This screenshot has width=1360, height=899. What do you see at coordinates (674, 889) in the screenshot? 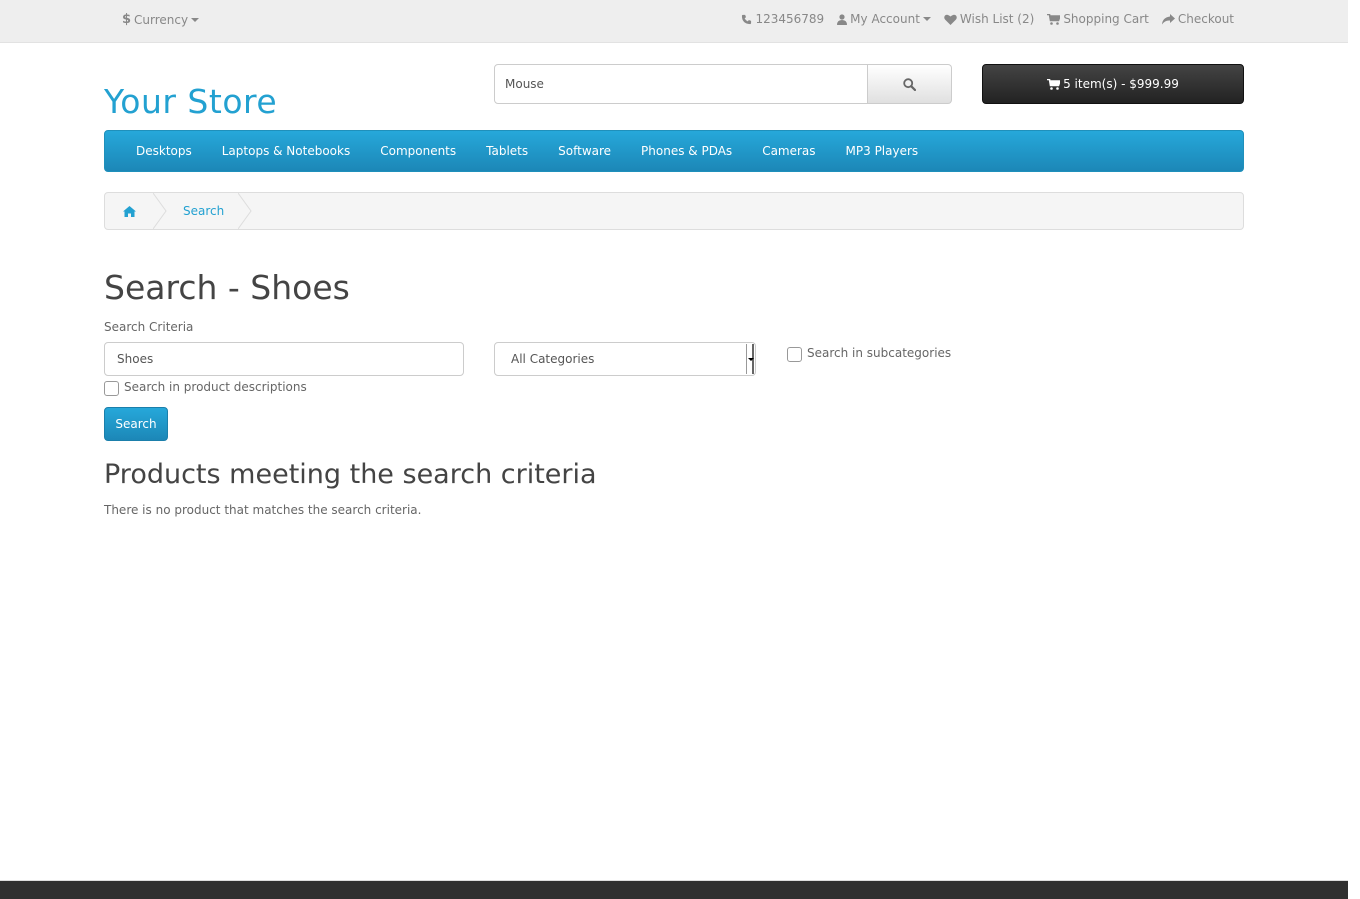
I see `footer` at bounding box center [674, 889].